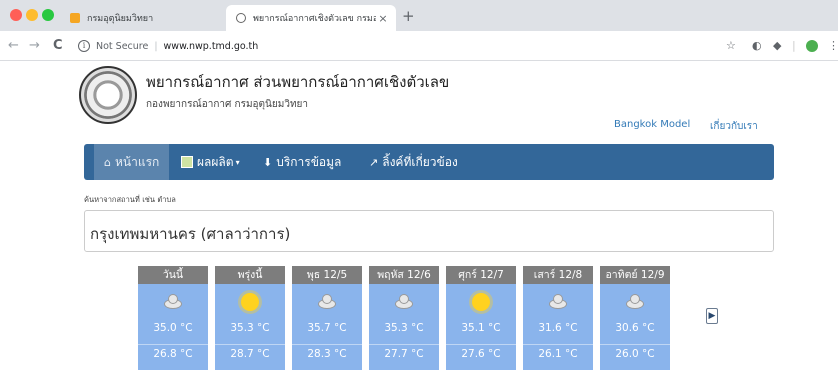 Image resolution: width=838 pixels, height=372 pixels. I want to click on nav-home: ⌂ หน้าแรก, so click(132, 162).